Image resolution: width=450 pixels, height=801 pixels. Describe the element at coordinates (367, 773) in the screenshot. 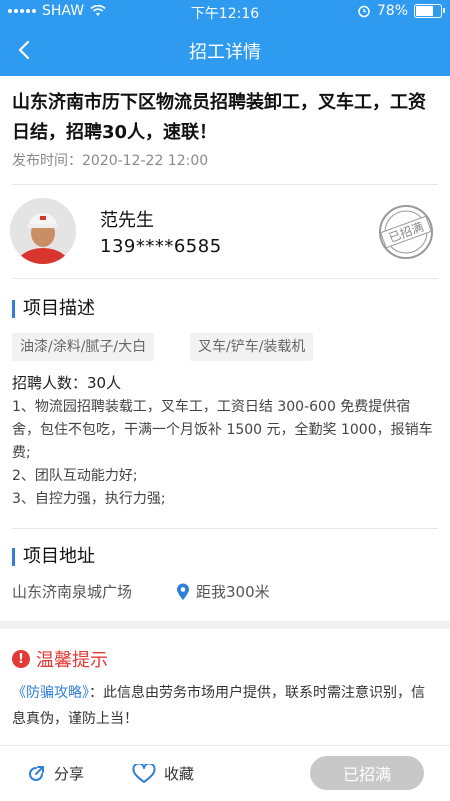

I see `recruited-status-button: 已招满` at that location.